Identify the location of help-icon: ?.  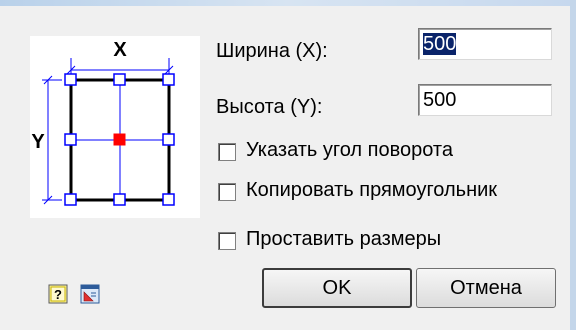
(58, 294).